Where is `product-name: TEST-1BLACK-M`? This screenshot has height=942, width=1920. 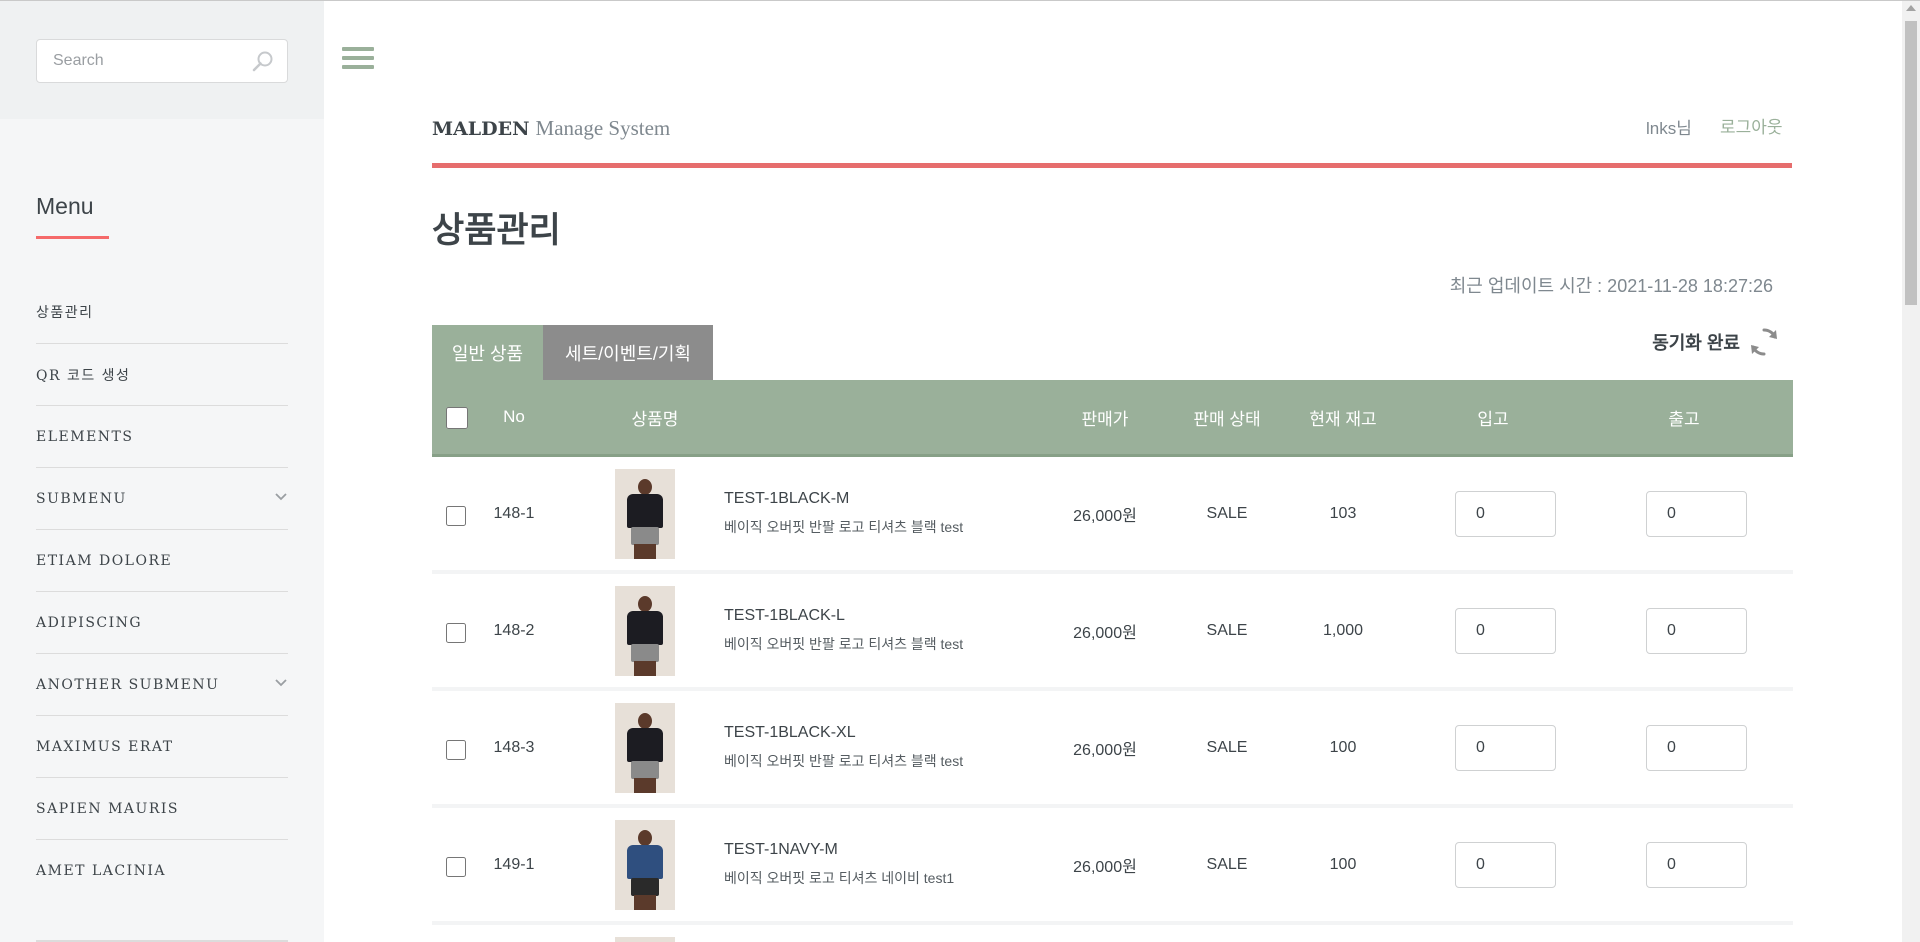 product-name: TEST-1BLACK-M is located at coordinates (787, 498).